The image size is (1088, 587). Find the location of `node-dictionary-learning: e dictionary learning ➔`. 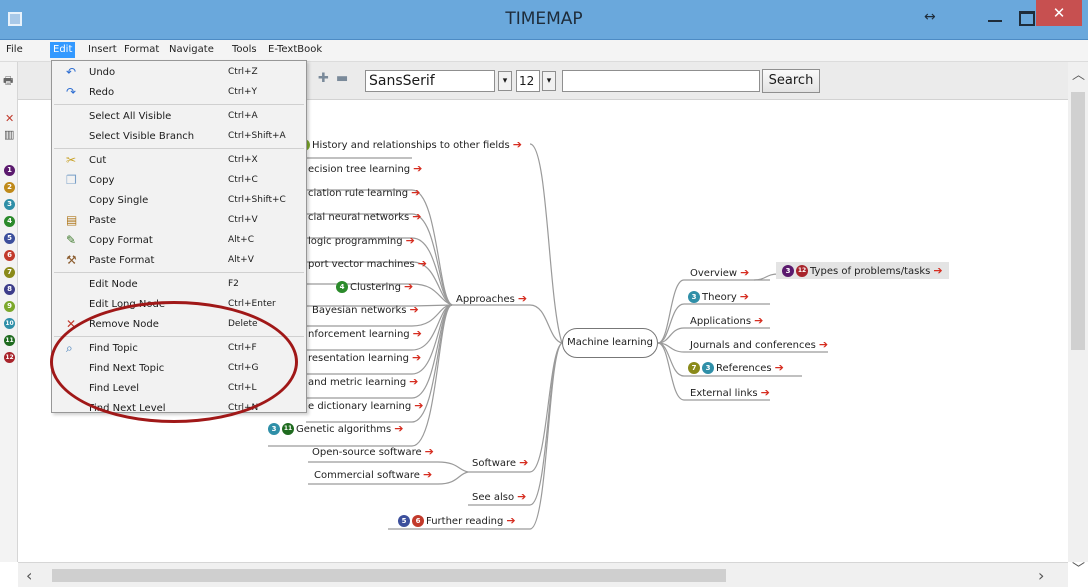

node-dictionary-learning: e dictionary learning ➔ is located at coordinates (365, 405).